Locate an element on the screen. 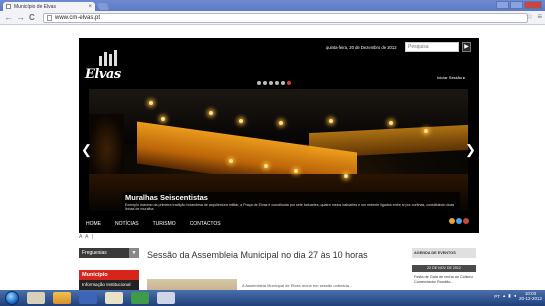 The image size is (545, 306). youtube-icon is located at coordinates (466, 221).